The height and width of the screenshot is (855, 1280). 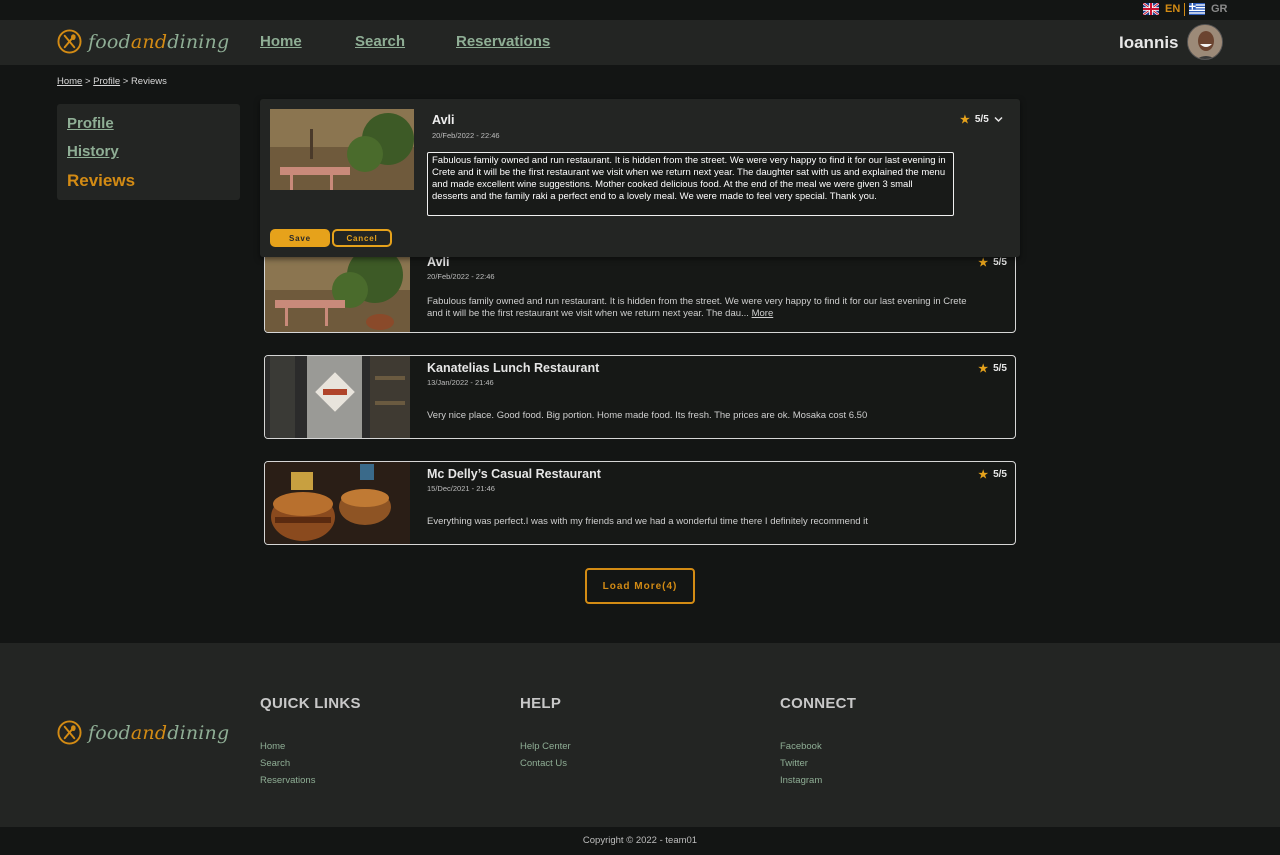 What do you see at coordinates (460, 382) in the screenshot?
I see `review-date: 13/Jan/2022 - 21:46` at bounding box center [460, 382].